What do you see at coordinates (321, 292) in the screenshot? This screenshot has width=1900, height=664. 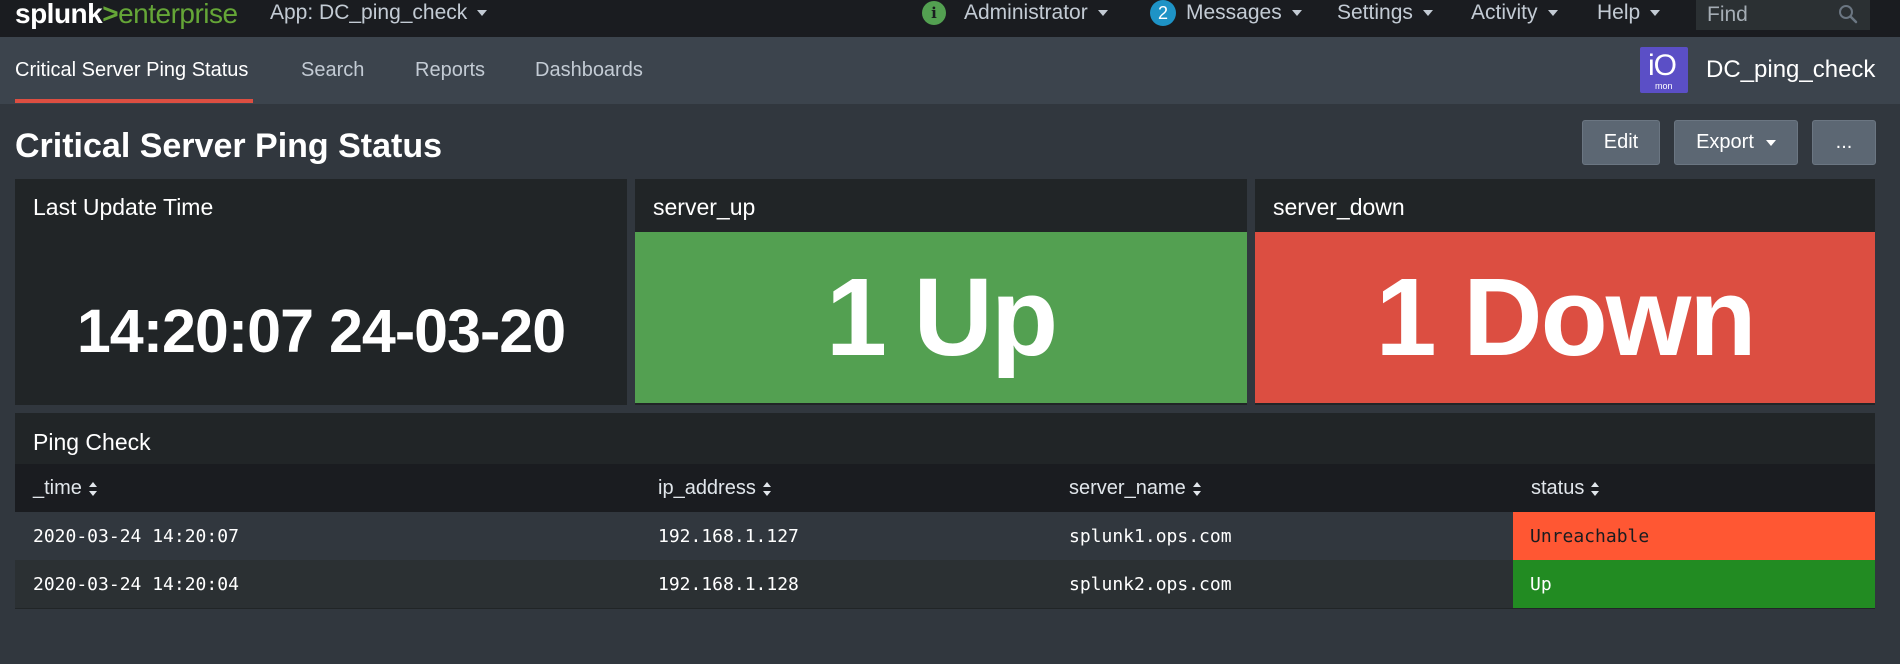 I see `last-update-panel: Last Update Time 14:20:07 24-03-20` at bounding box center [321, 292].